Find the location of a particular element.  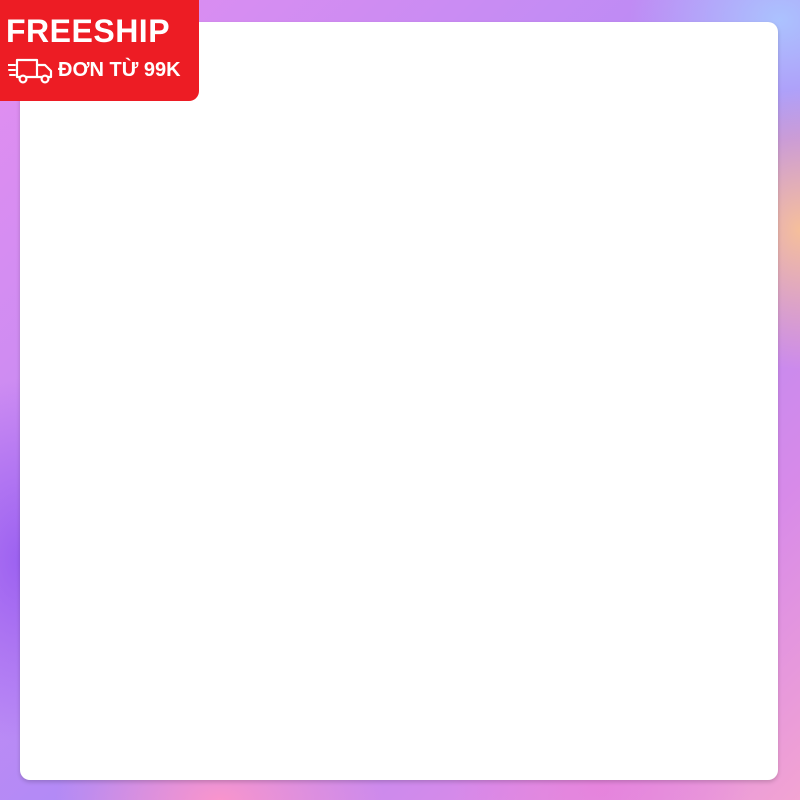

freeship-subtitle-row: ĐƠN TỪ 99K is located at coordinates (94, 70).